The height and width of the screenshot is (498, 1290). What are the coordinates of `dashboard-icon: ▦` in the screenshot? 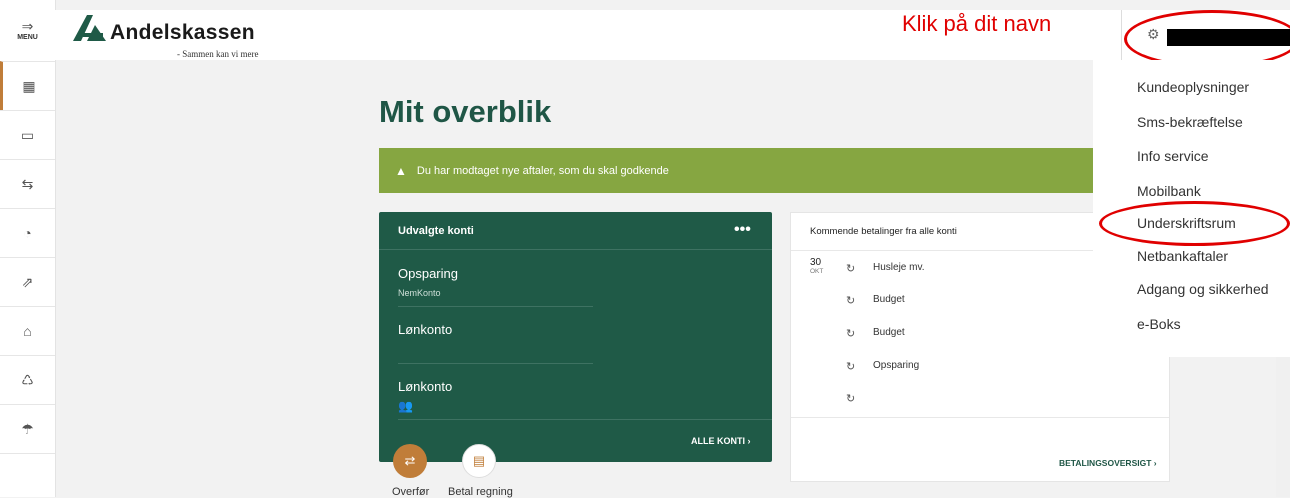 It's located at (29, 85).